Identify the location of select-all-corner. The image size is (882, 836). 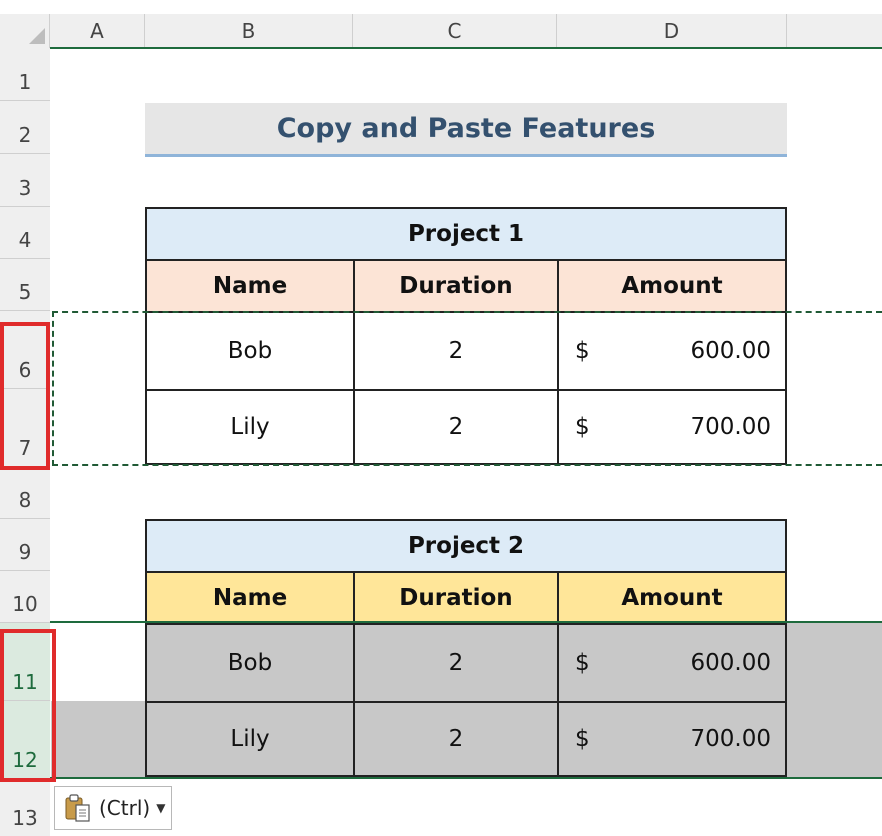
(25, 31).